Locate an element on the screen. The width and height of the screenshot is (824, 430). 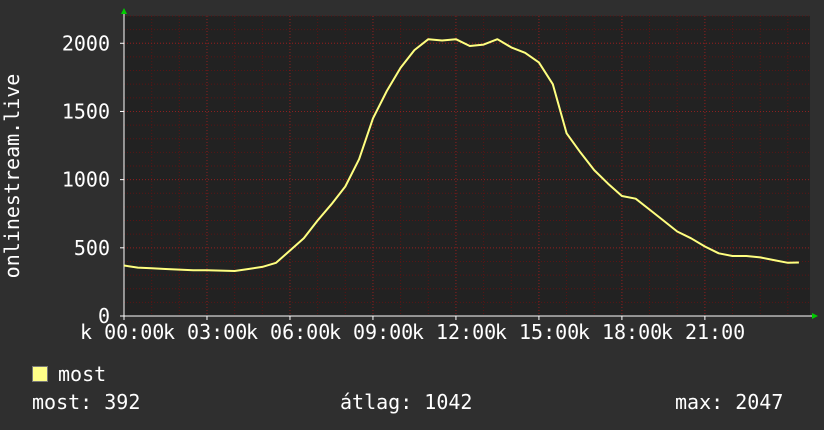
stat-average: átlag: 1042 is located at coordinates (406, 402).